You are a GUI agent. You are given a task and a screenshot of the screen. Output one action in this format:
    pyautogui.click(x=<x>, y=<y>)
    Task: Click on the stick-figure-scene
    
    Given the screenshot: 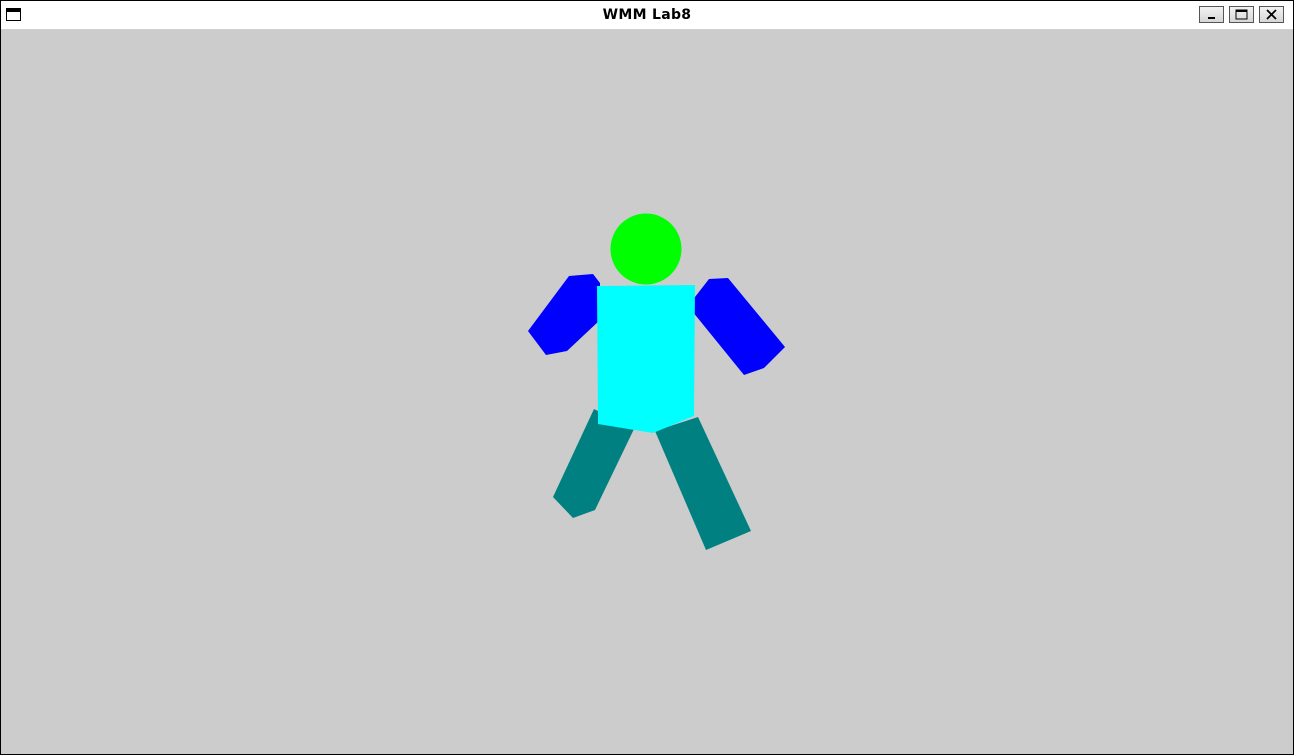 What is the action you would take?
    pyautogui.click(x=656, y=381)
    